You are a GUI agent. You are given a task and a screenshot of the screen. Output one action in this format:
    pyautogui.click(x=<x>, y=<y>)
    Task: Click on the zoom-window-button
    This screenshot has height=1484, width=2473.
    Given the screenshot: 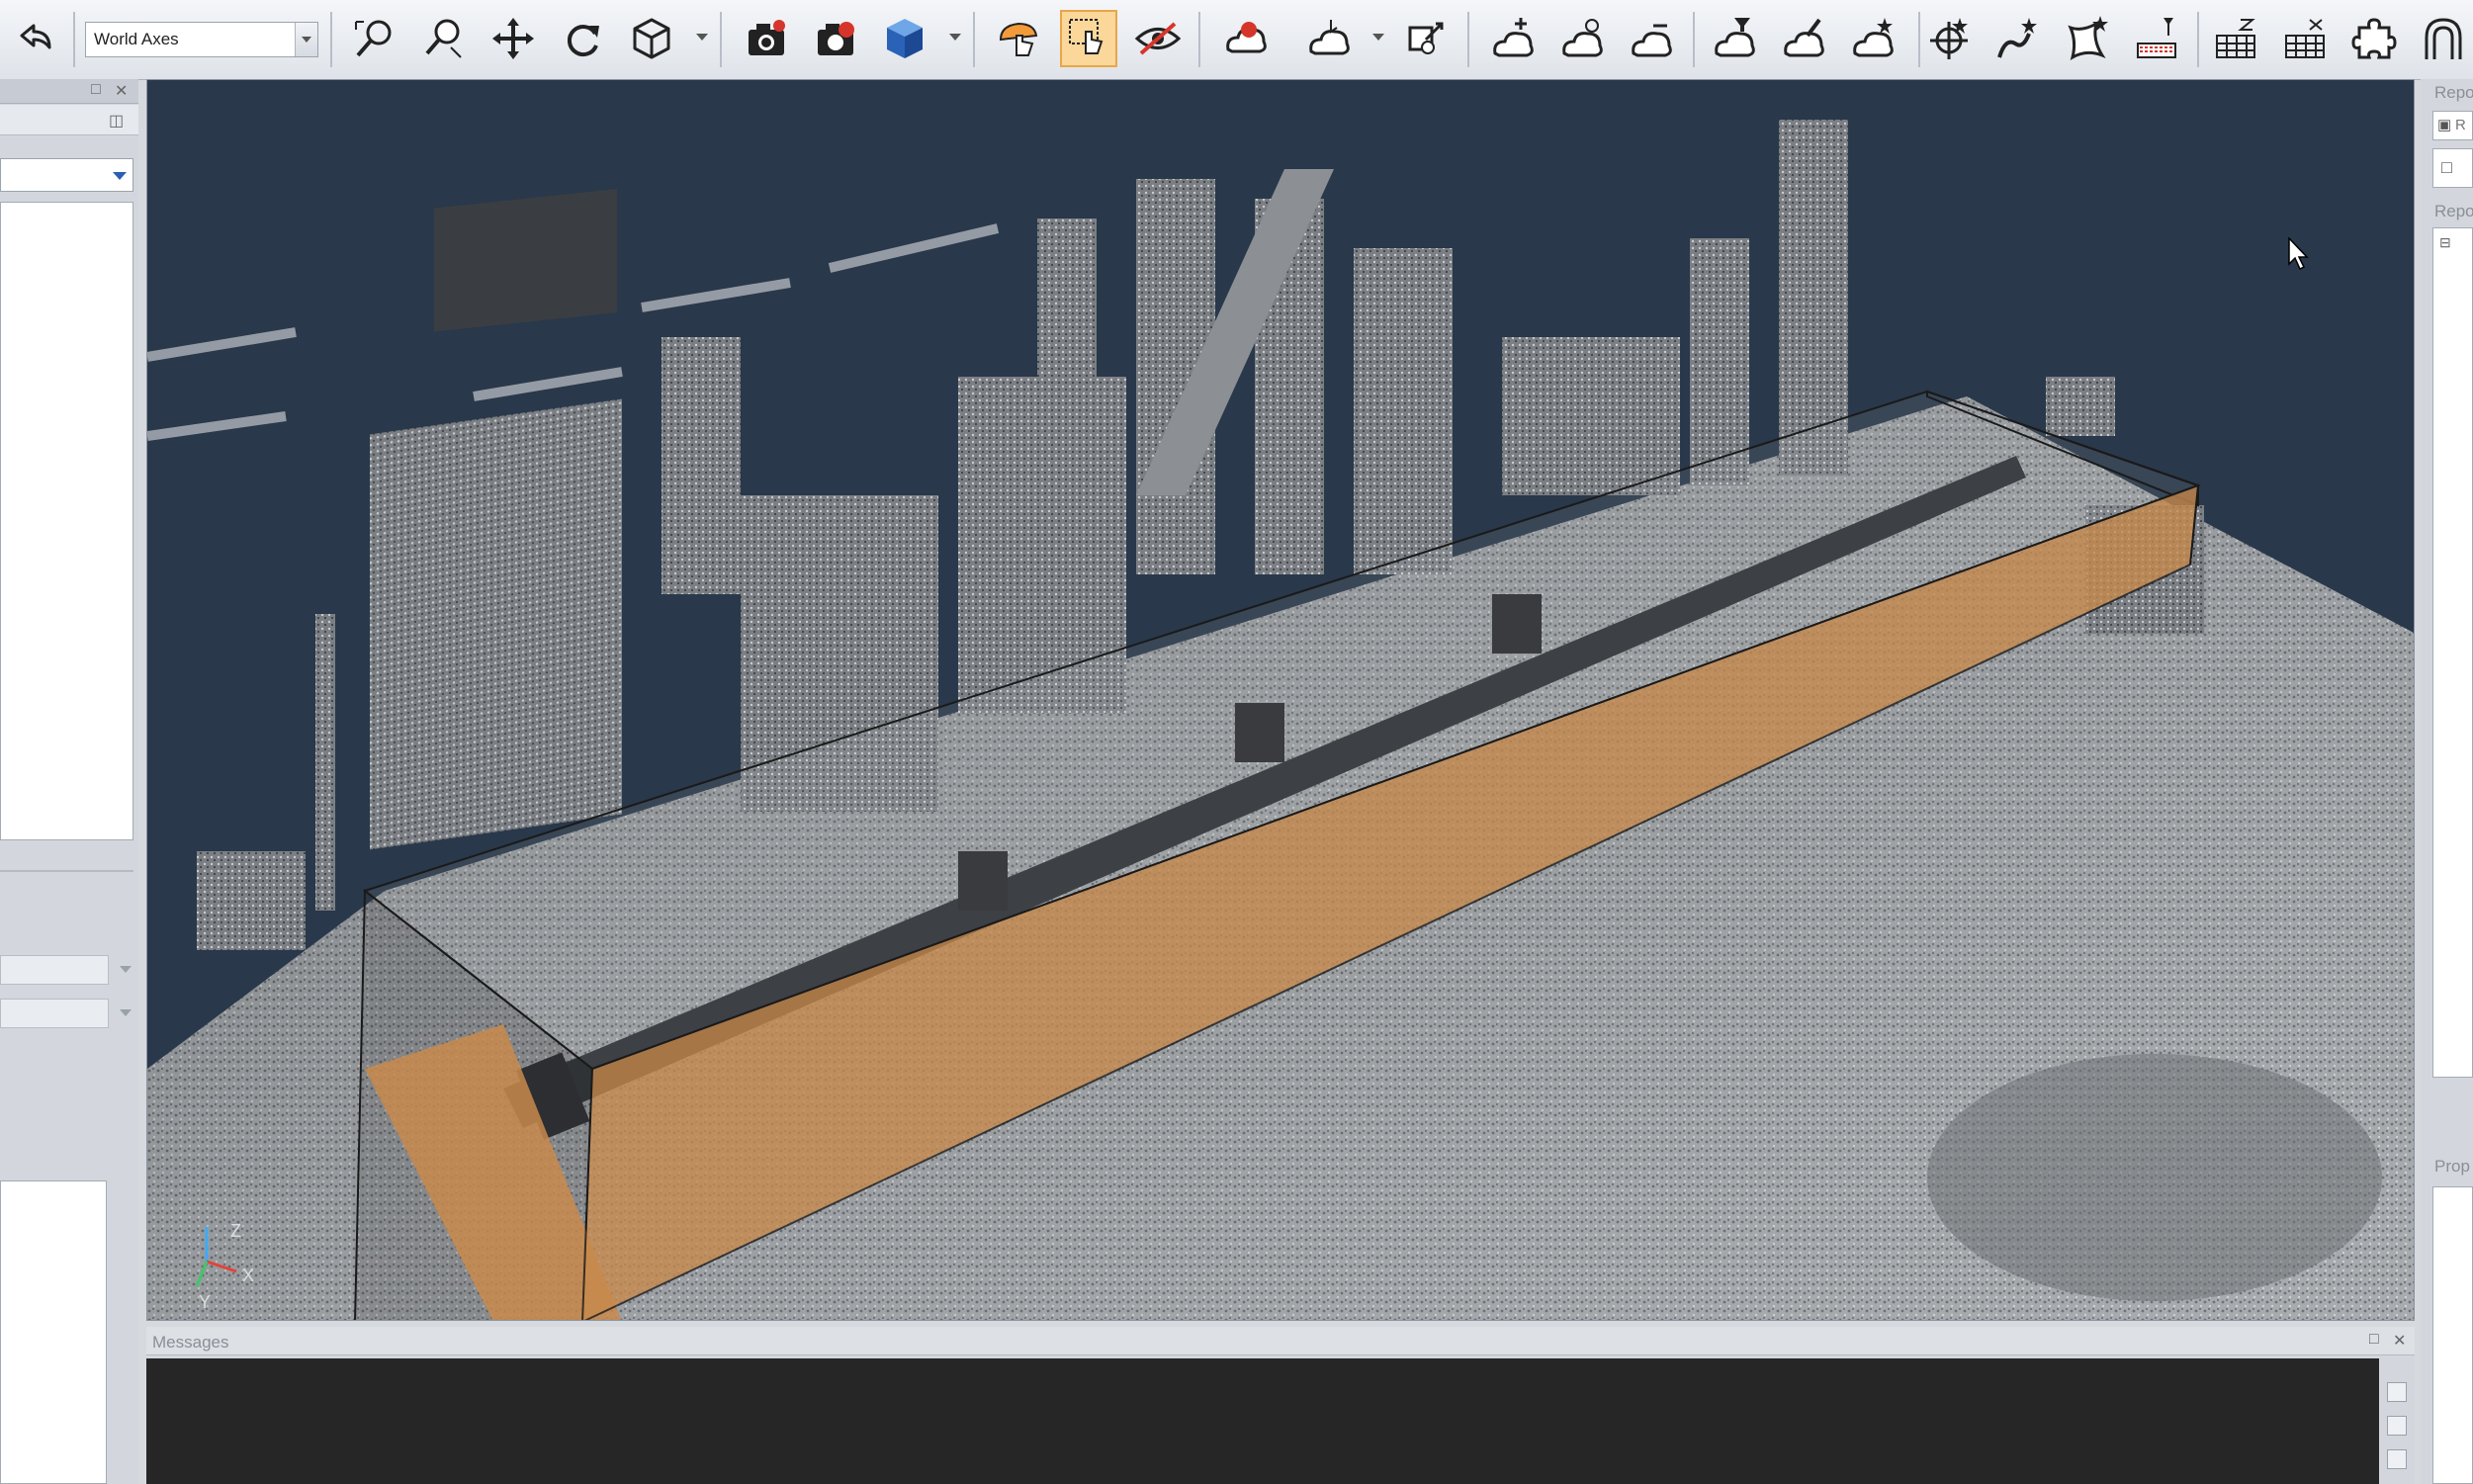 What is the action you would take?
    pyautogui.click(x=444, y=38)
    